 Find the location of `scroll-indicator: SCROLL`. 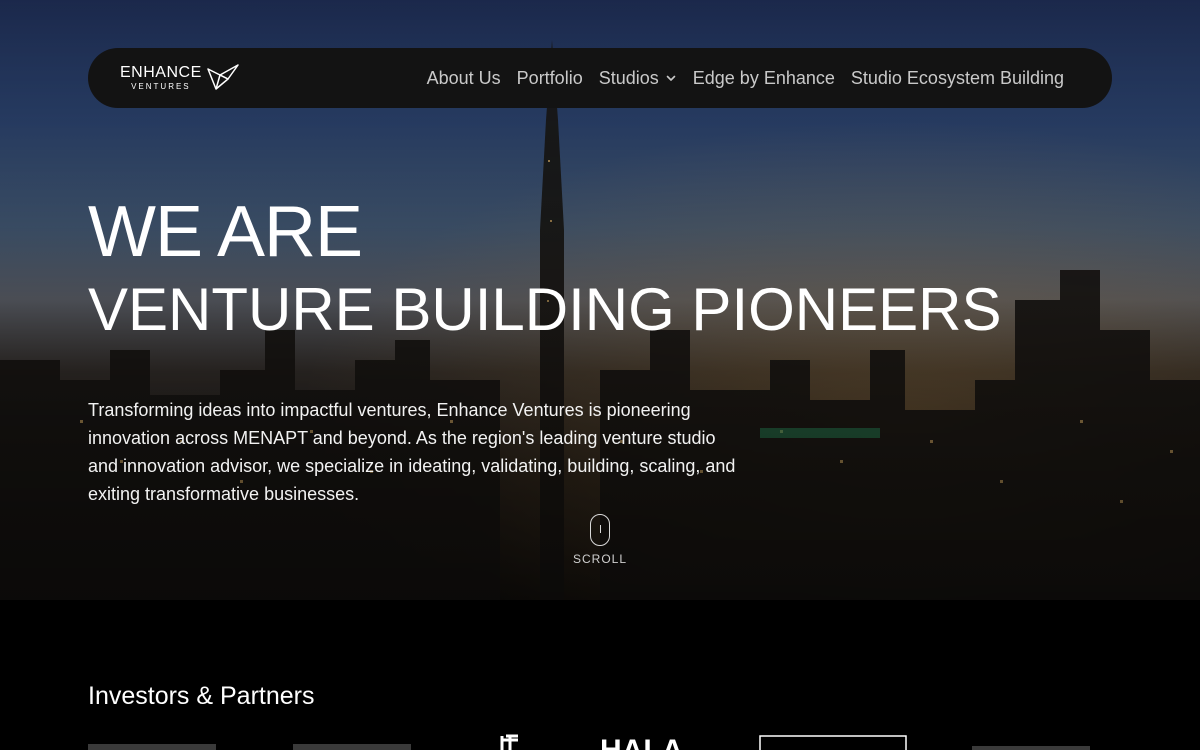

scroll-indicator: SCROLL is located at coordinates (600, 540).